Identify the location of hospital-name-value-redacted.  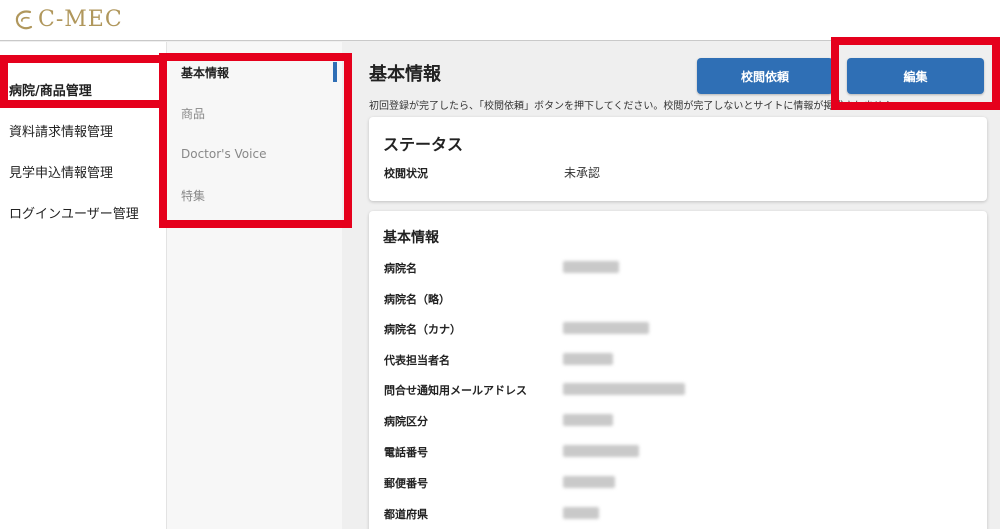
(591, 267).